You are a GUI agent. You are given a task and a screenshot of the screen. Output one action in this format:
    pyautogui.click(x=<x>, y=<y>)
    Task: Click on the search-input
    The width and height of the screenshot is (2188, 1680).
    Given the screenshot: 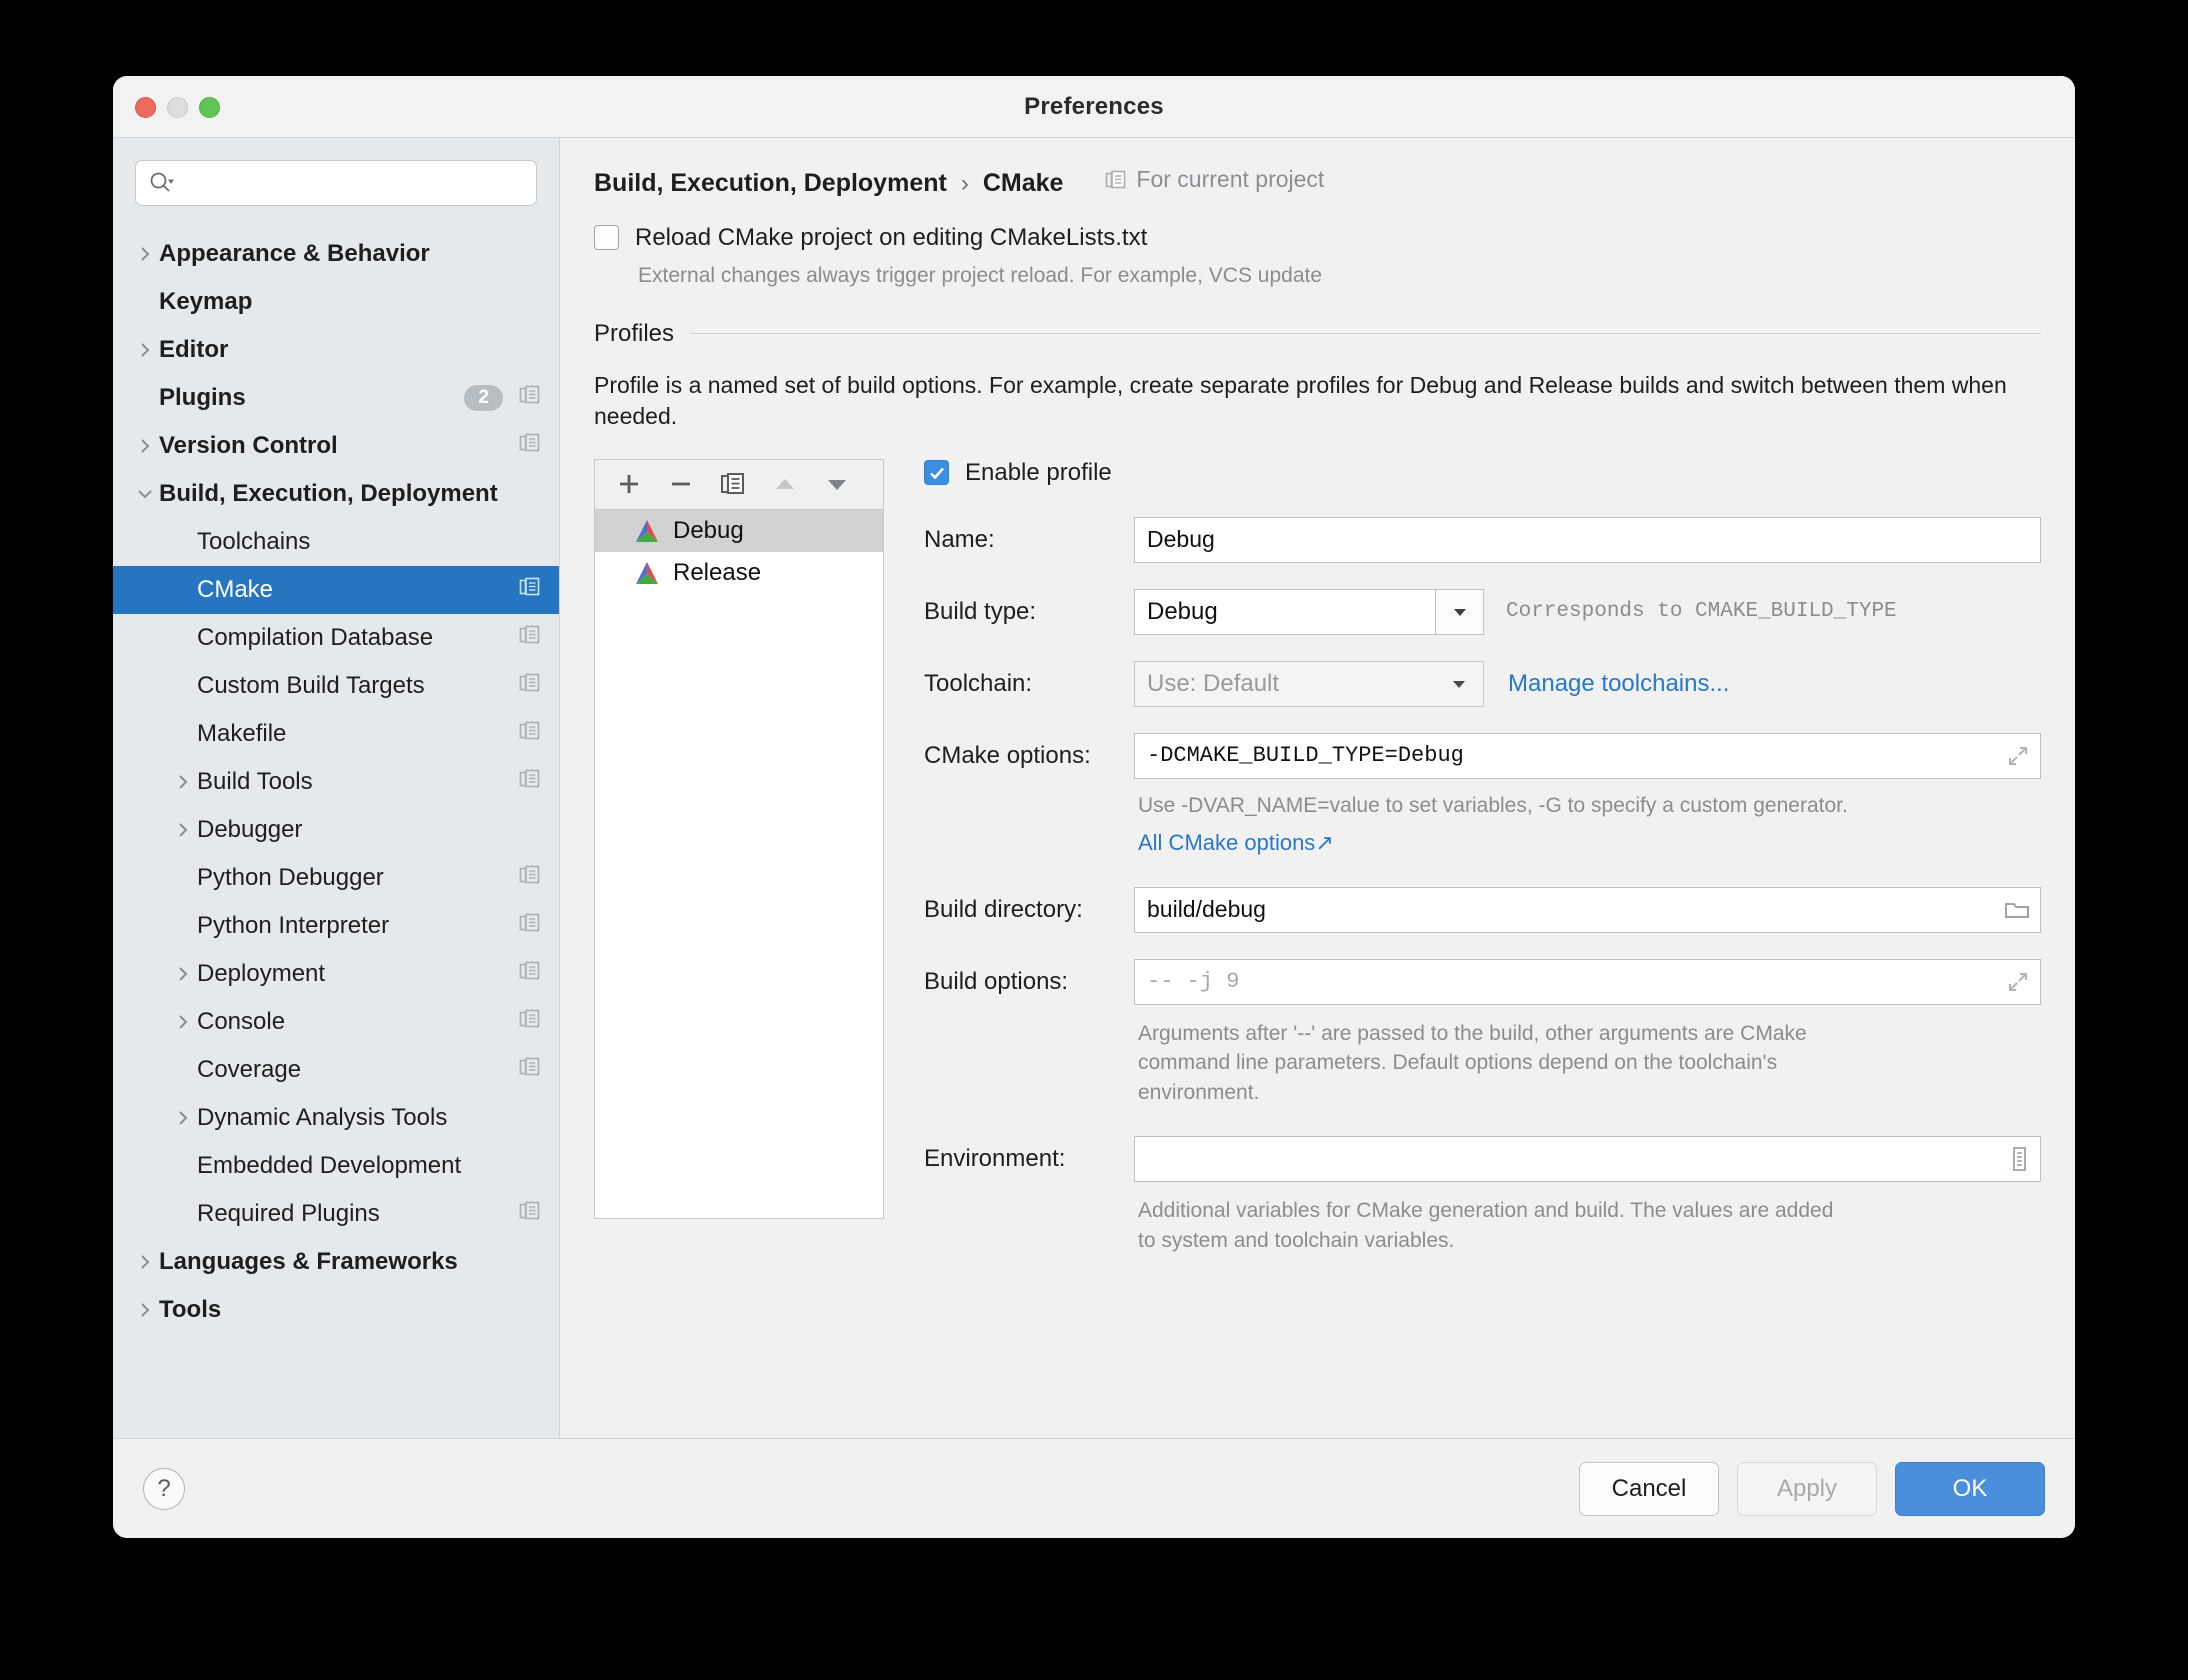 What is the action you would take?
    pyautogui.click(x=352, y=183)
    